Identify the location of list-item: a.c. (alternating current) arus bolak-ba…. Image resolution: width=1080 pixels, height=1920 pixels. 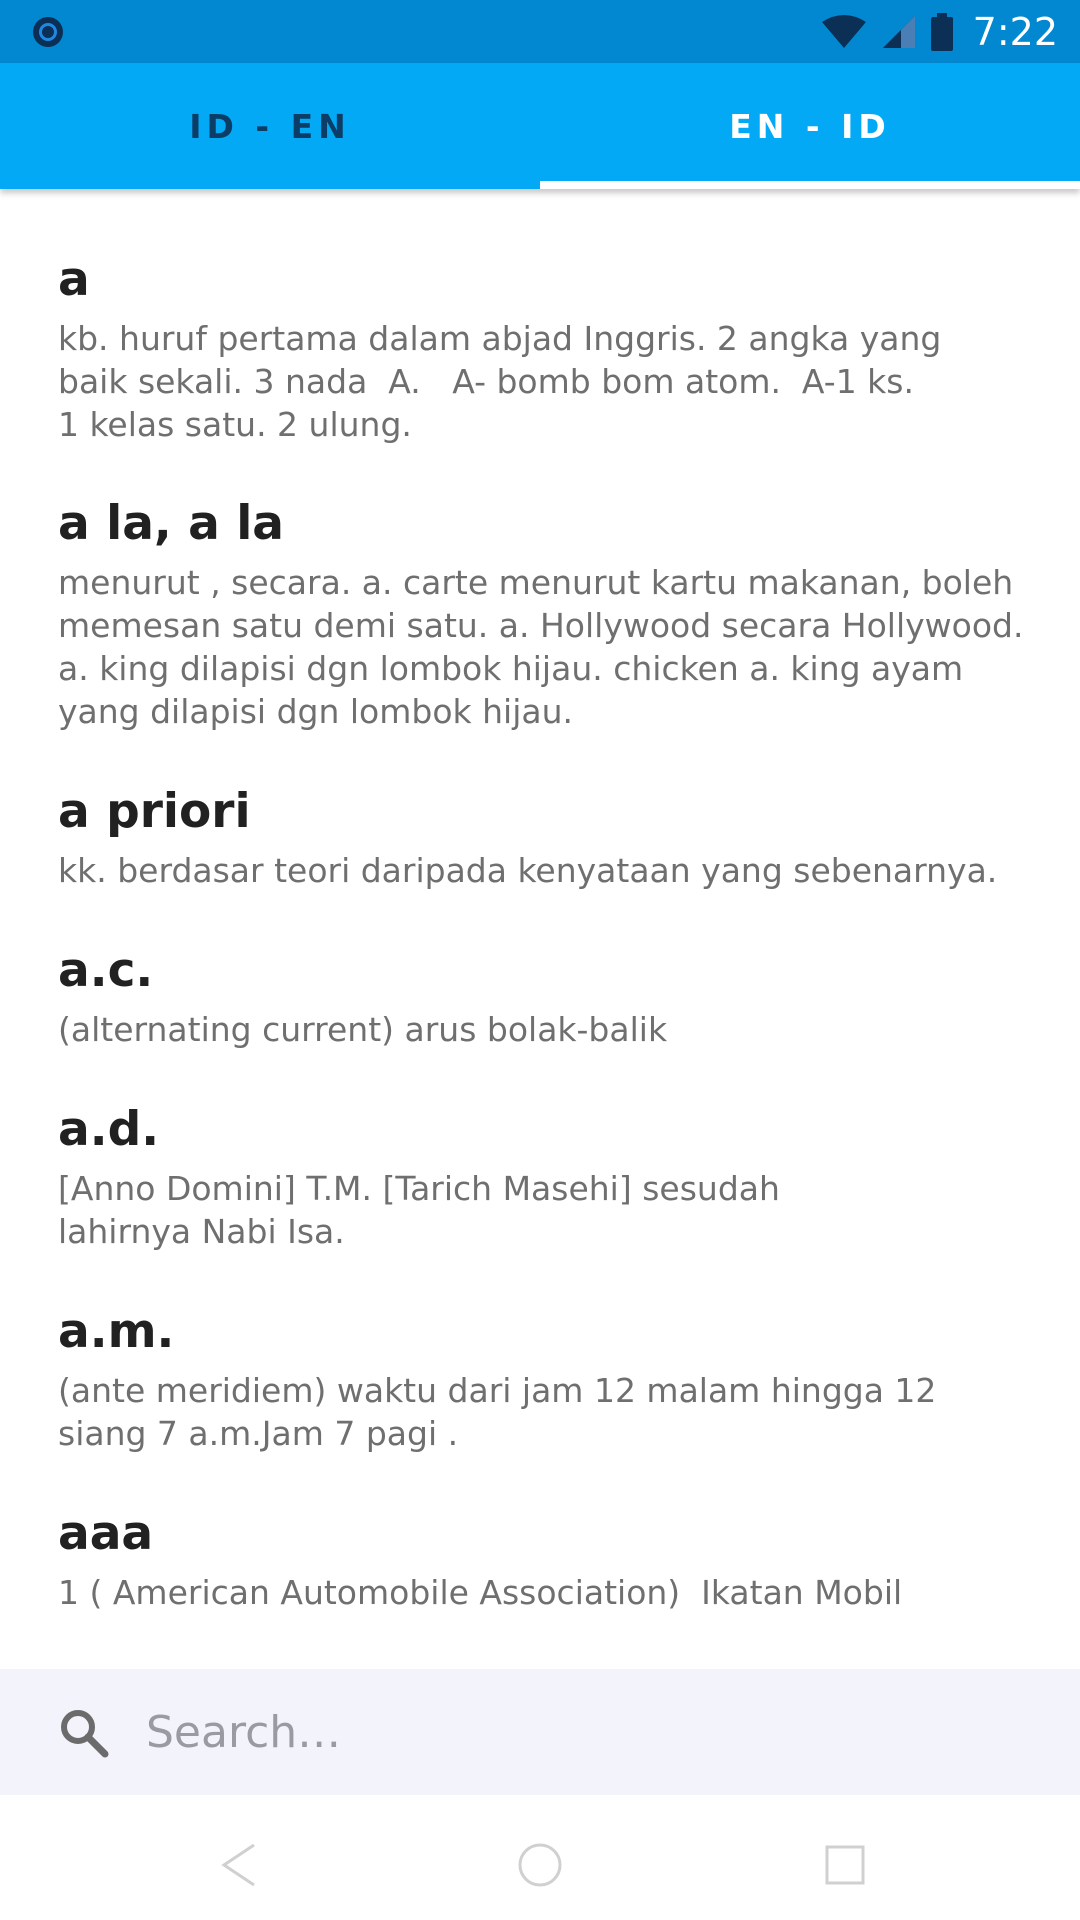
(548, 996).